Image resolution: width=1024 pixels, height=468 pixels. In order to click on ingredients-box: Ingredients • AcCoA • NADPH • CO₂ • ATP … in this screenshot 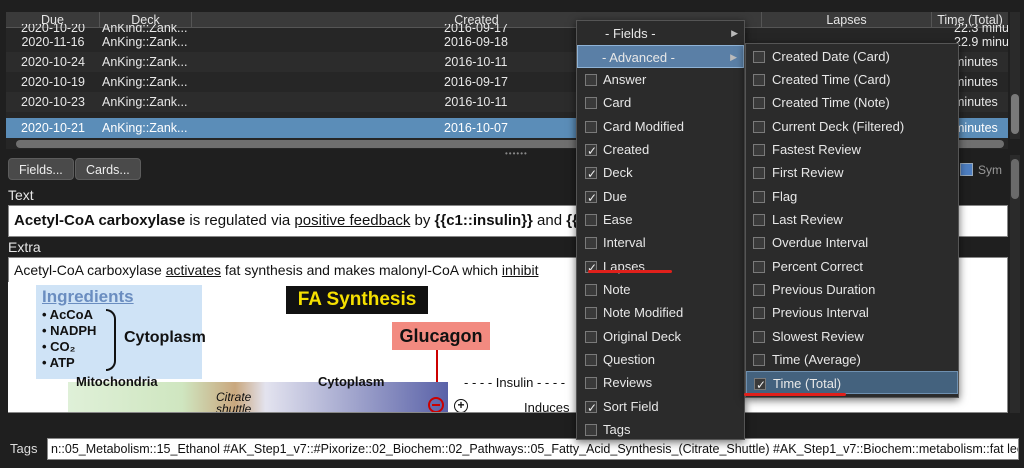, I will do `click(121, 332)`.